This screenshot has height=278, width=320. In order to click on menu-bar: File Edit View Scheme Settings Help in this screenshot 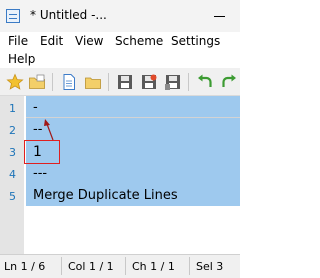, I will do `click(120, 50)`.